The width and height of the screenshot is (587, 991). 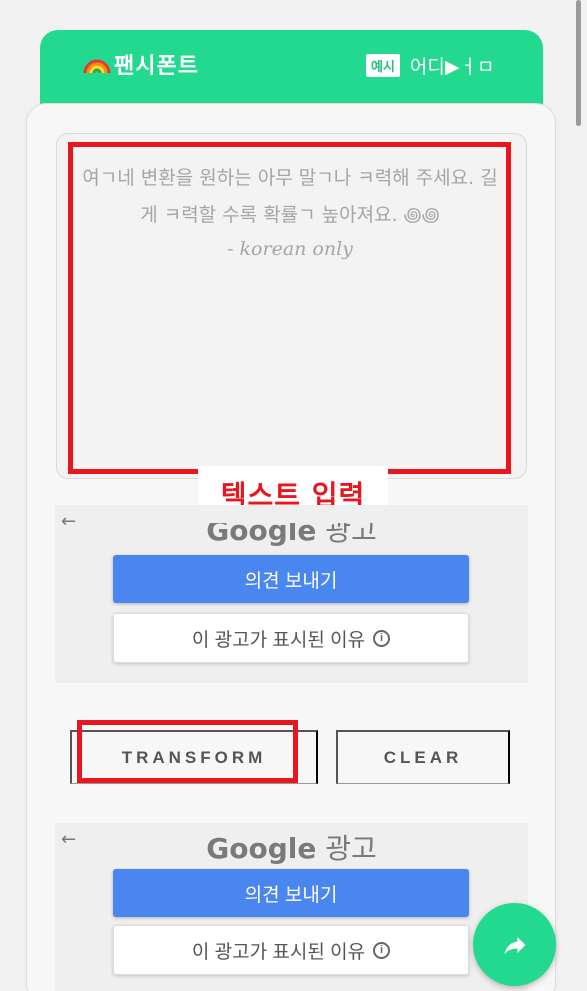 I want to click on ad-banner-1: ← Google 광고 의견 보내기 이 광고가 표시된 이유 i, so click(x=291, y=594).